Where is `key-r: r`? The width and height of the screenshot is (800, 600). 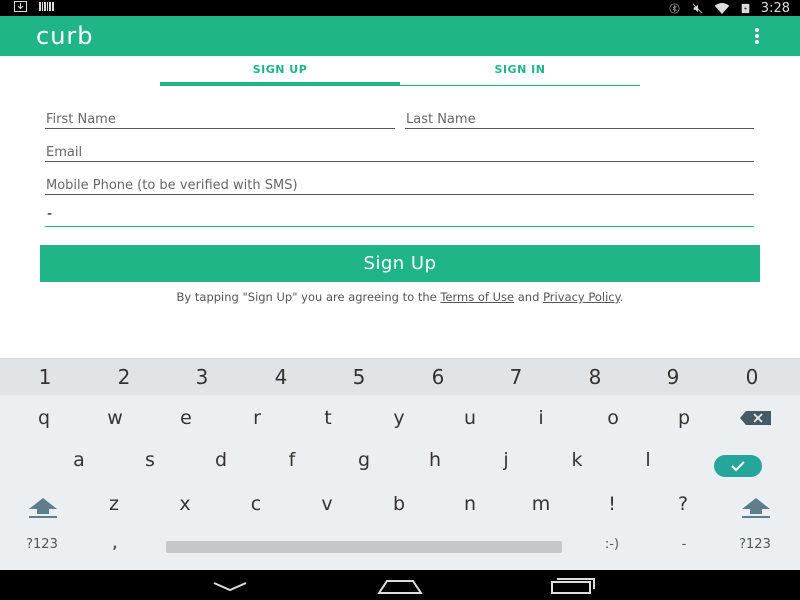
key-r: r is located at coordinates (257, 418).